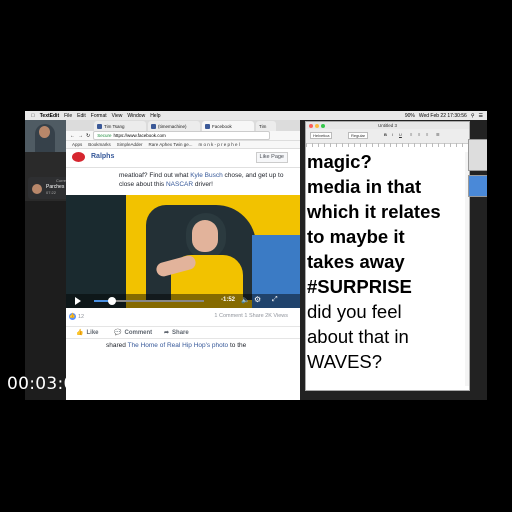 The image size is (512, 512). What do you see at coordinates (80, 333) in the screenshot?
I see `thumbs-up-icon: 👍` at bounding box center [80, 333].